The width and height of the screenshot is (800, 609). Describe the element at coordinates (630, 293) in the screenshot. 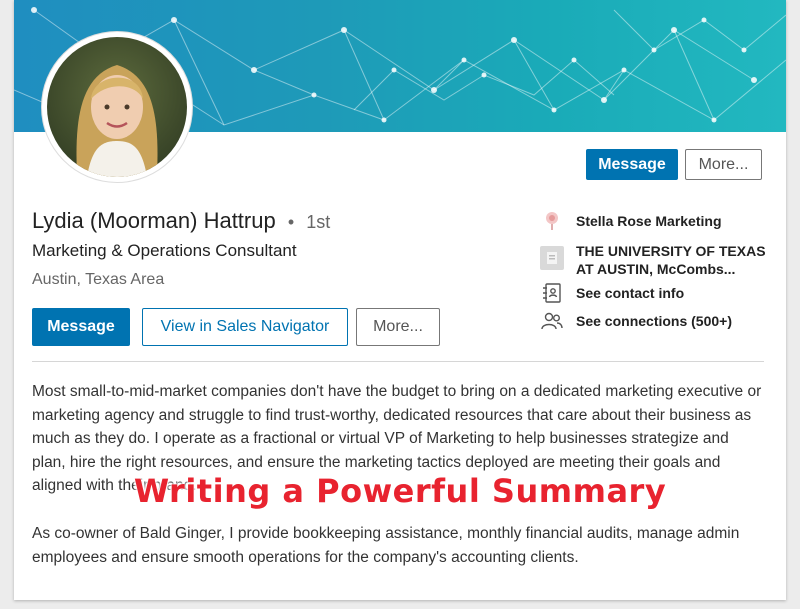

I see `contact-info-link: See contact info` at that location.